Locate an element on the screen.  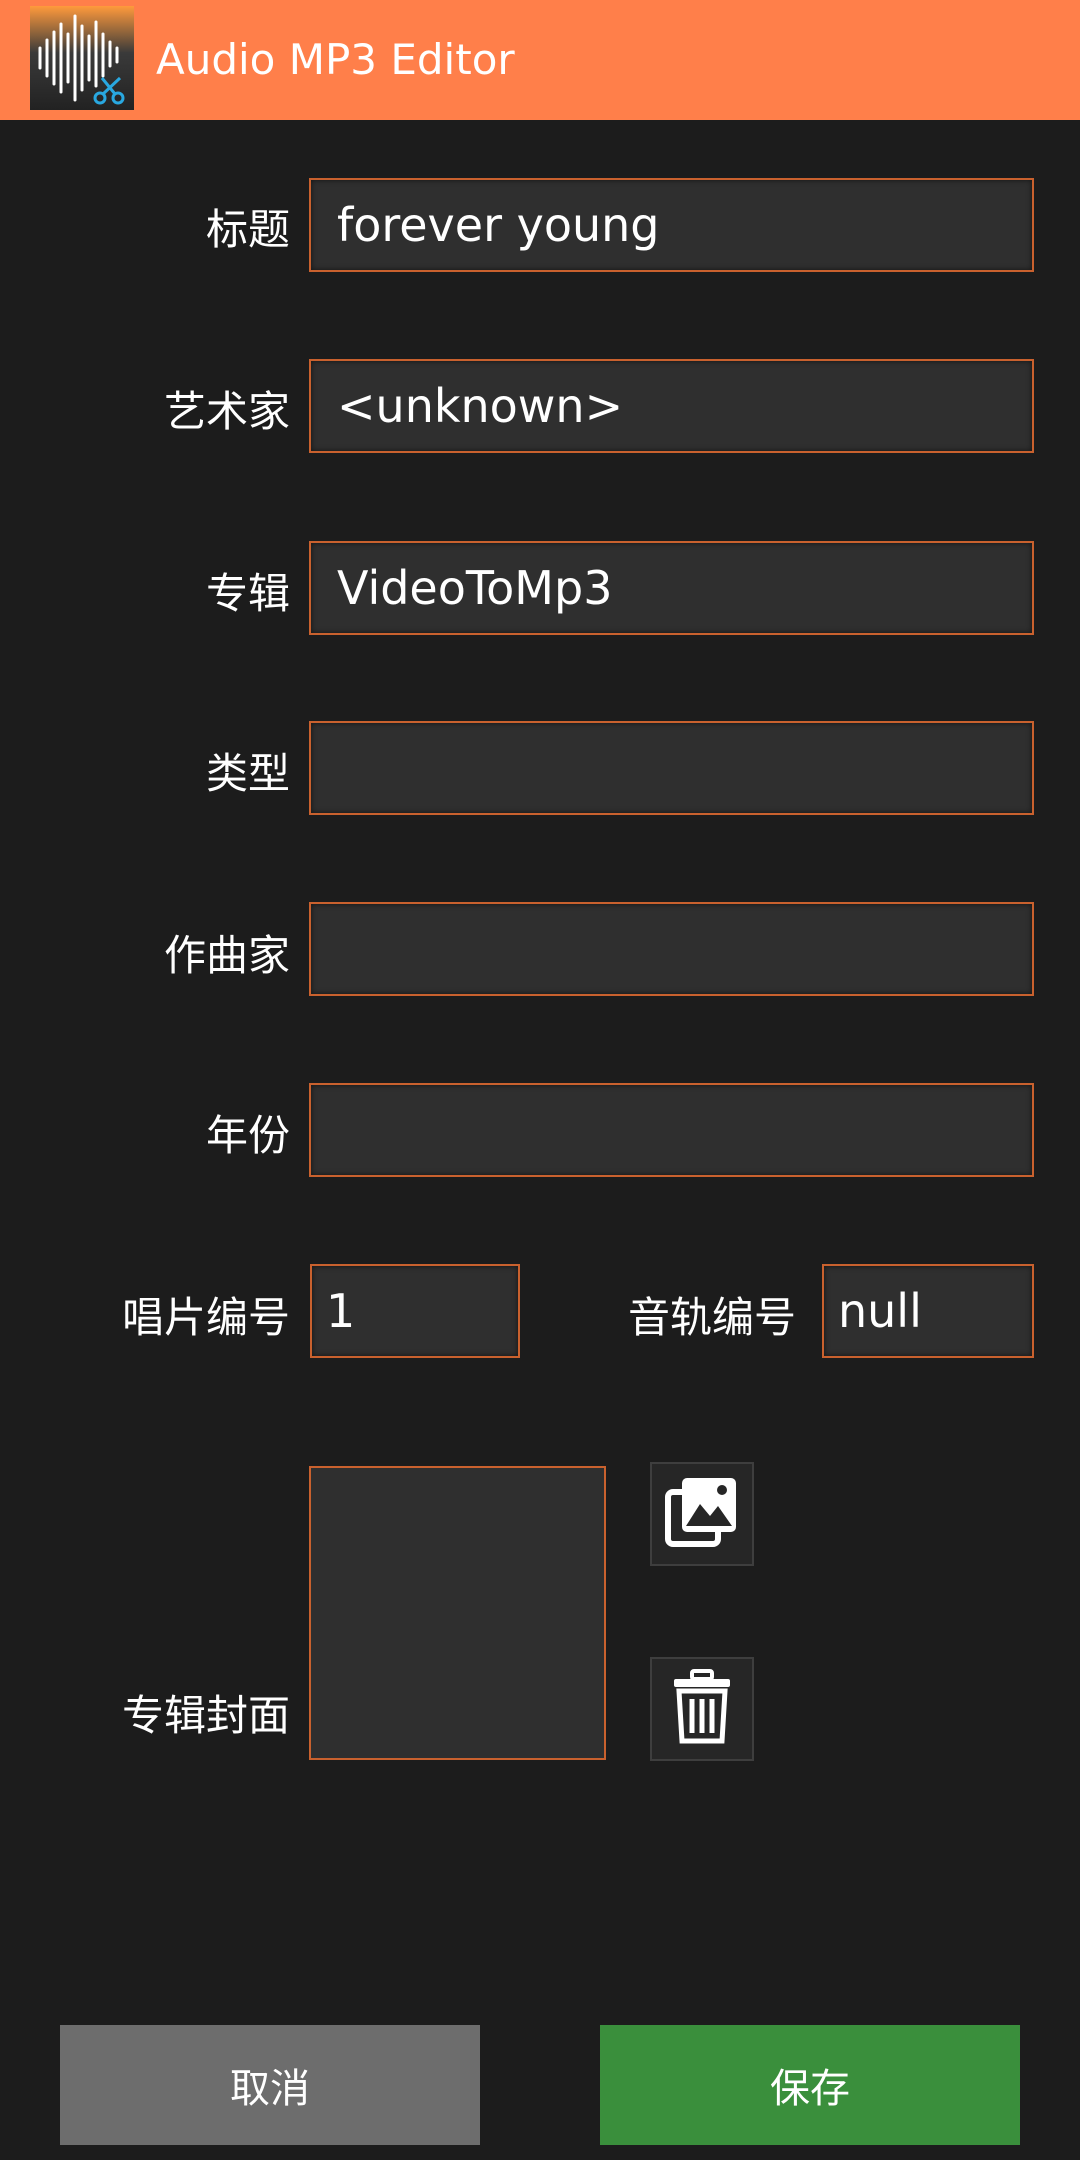
pick-cover-button is located at coordinates (702, 1514).